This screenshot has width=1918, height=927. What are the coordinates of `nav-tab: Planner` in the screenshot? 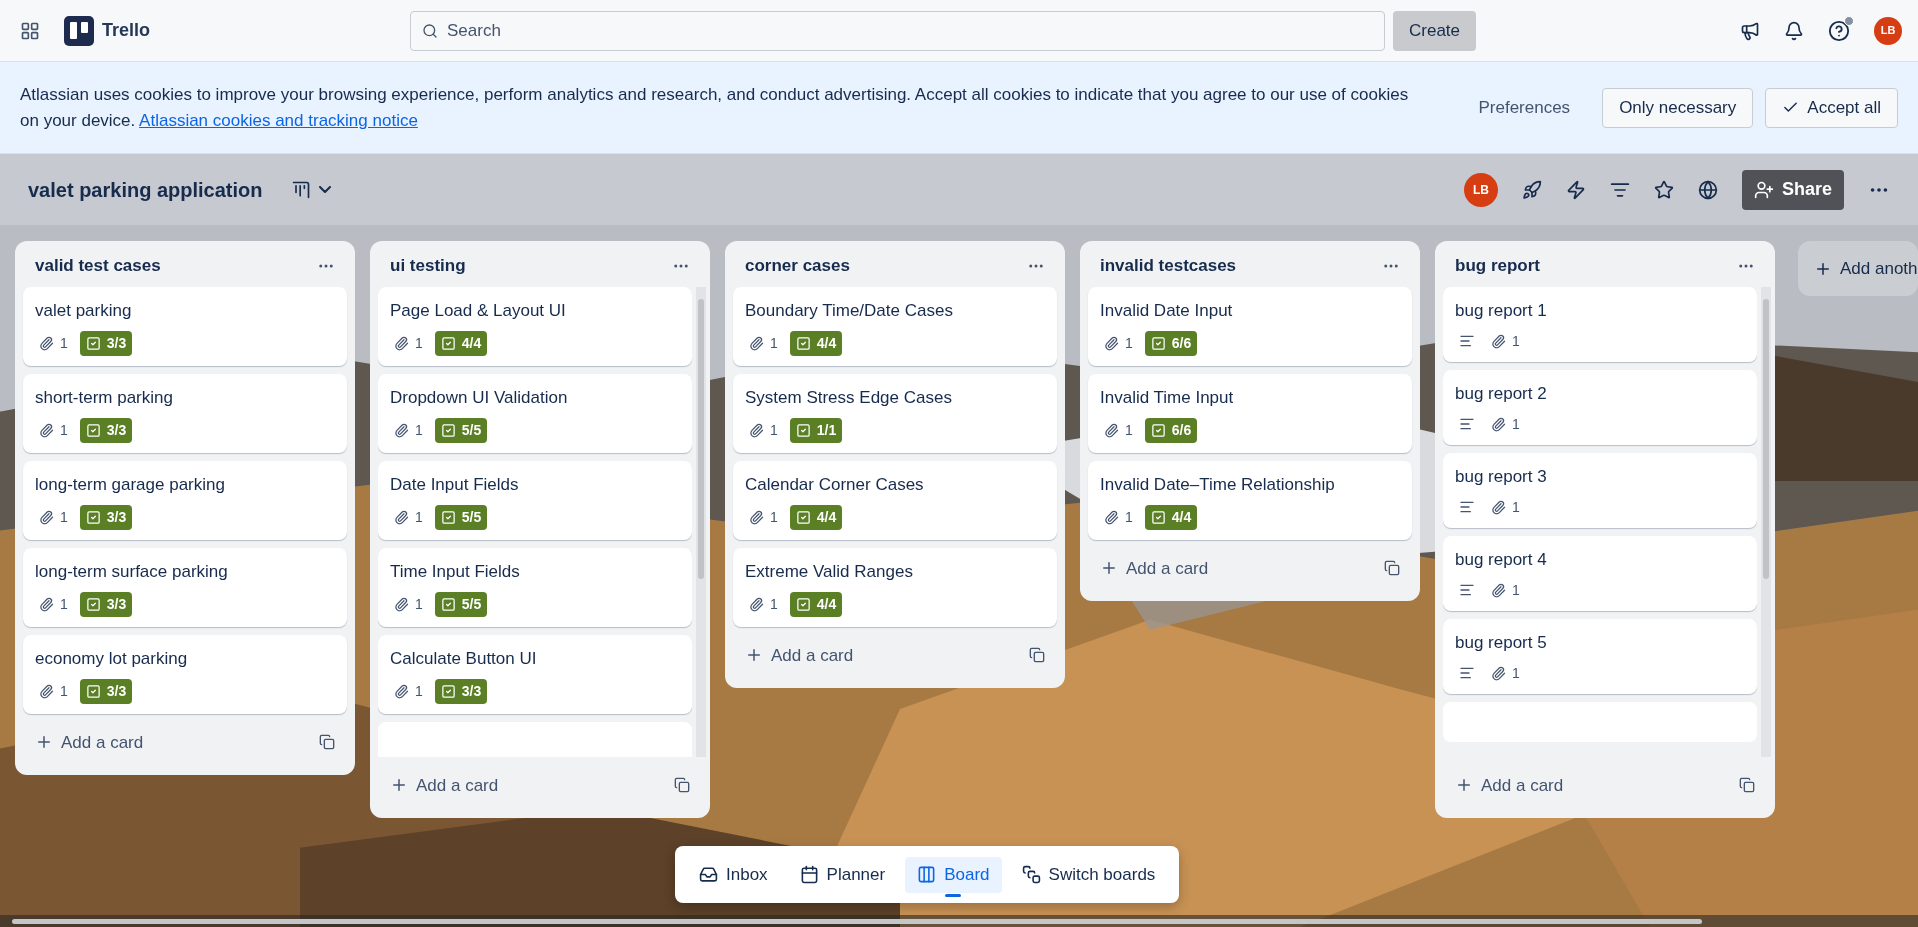 It's located at (842, 874).